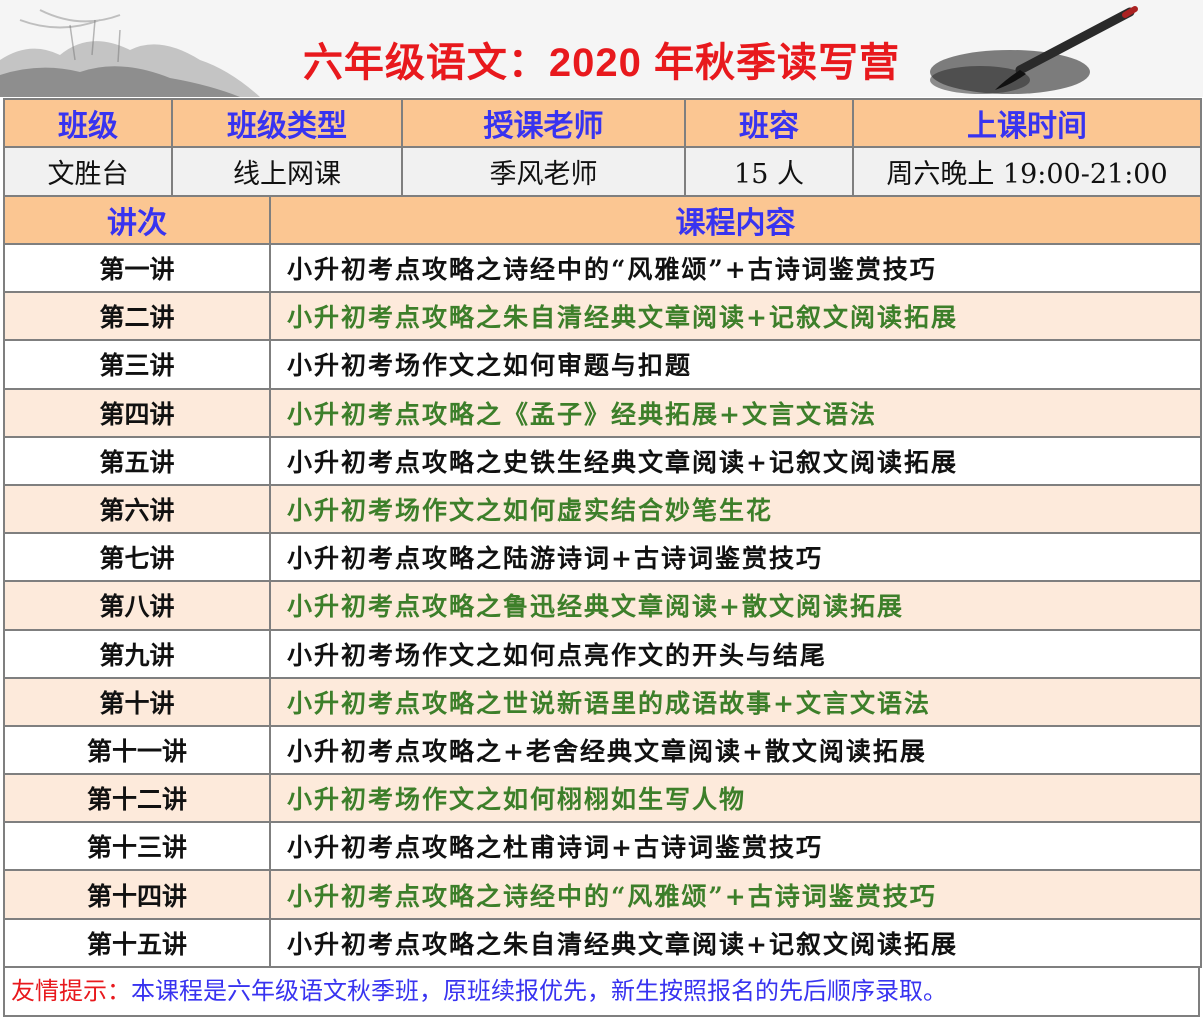  What do you see at coordinates (769, 171) in the screenshot?
I see `value-capacity: 15 人` at bounding box center [769, 171].